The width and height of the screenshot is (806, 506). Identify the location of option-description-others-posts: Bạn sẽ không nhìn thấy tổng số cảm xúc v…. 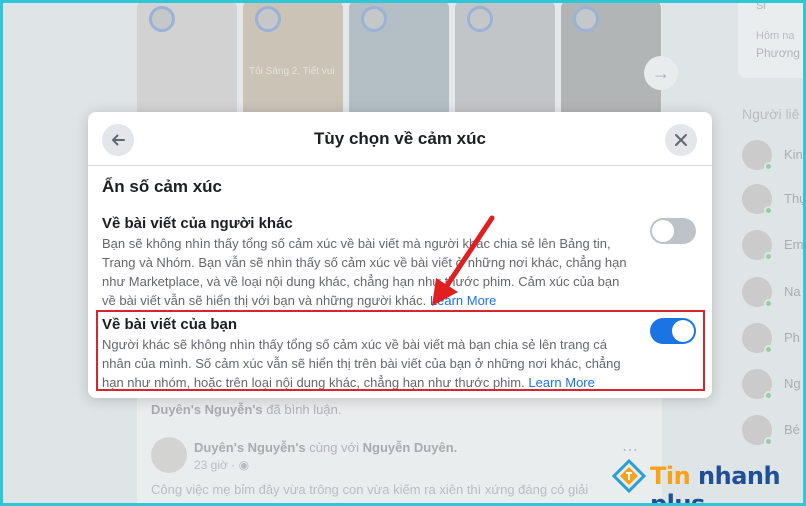
(364, 272).